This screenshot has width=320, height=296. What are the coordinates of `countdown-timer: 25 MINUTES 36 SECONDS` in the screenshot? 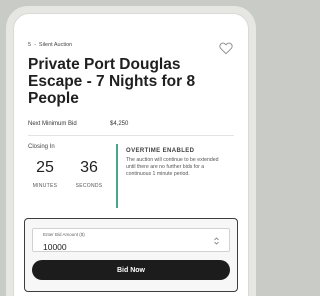 It's located at (71, 174).